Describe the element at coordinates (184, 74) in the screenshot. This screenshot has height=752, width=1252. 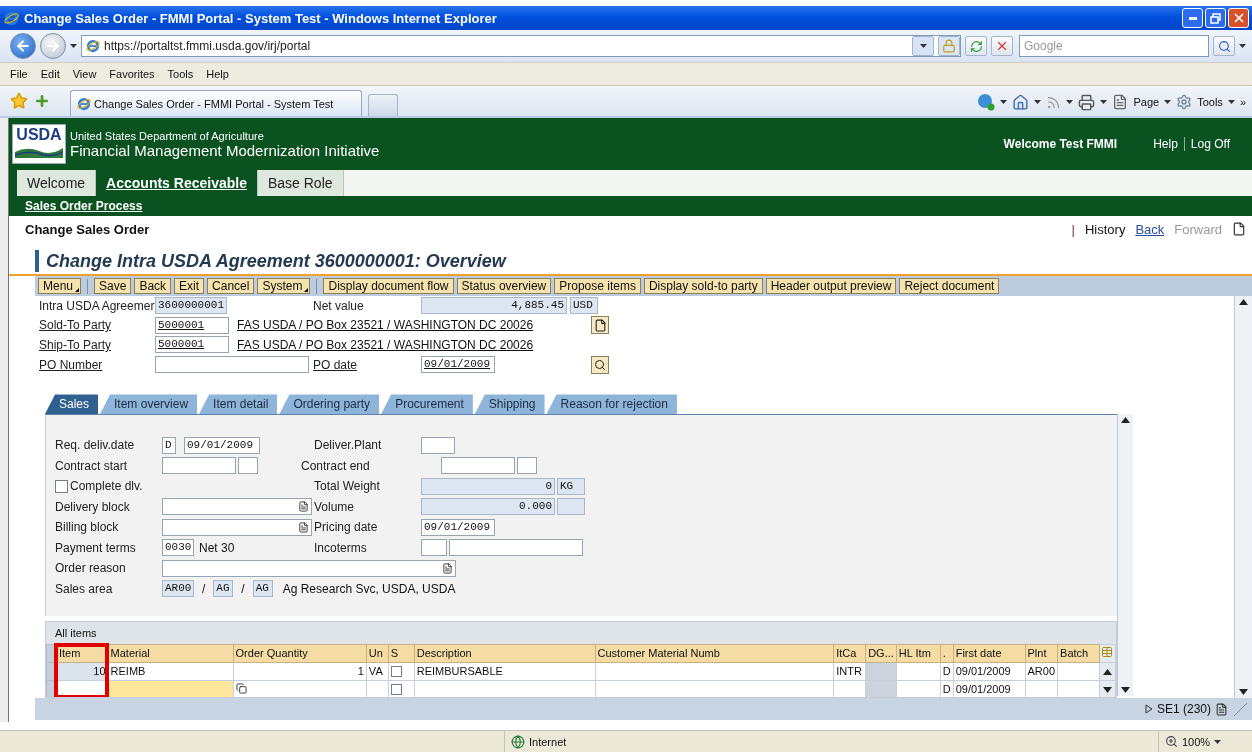
I see `menu-item: Tools` at that location.